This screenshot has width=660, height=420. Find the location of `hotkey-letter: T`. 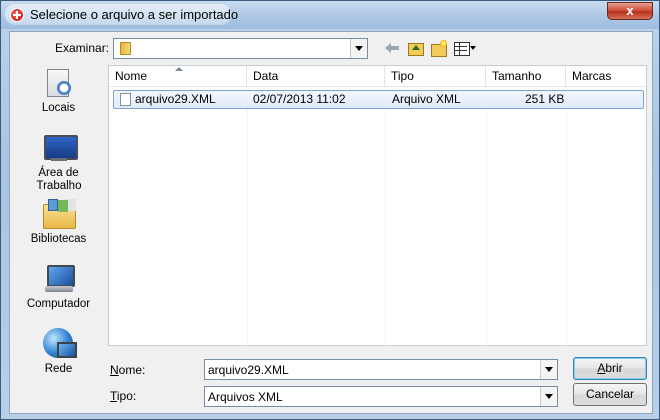

hotkey-letter: T is located at coordinates (113, 396).